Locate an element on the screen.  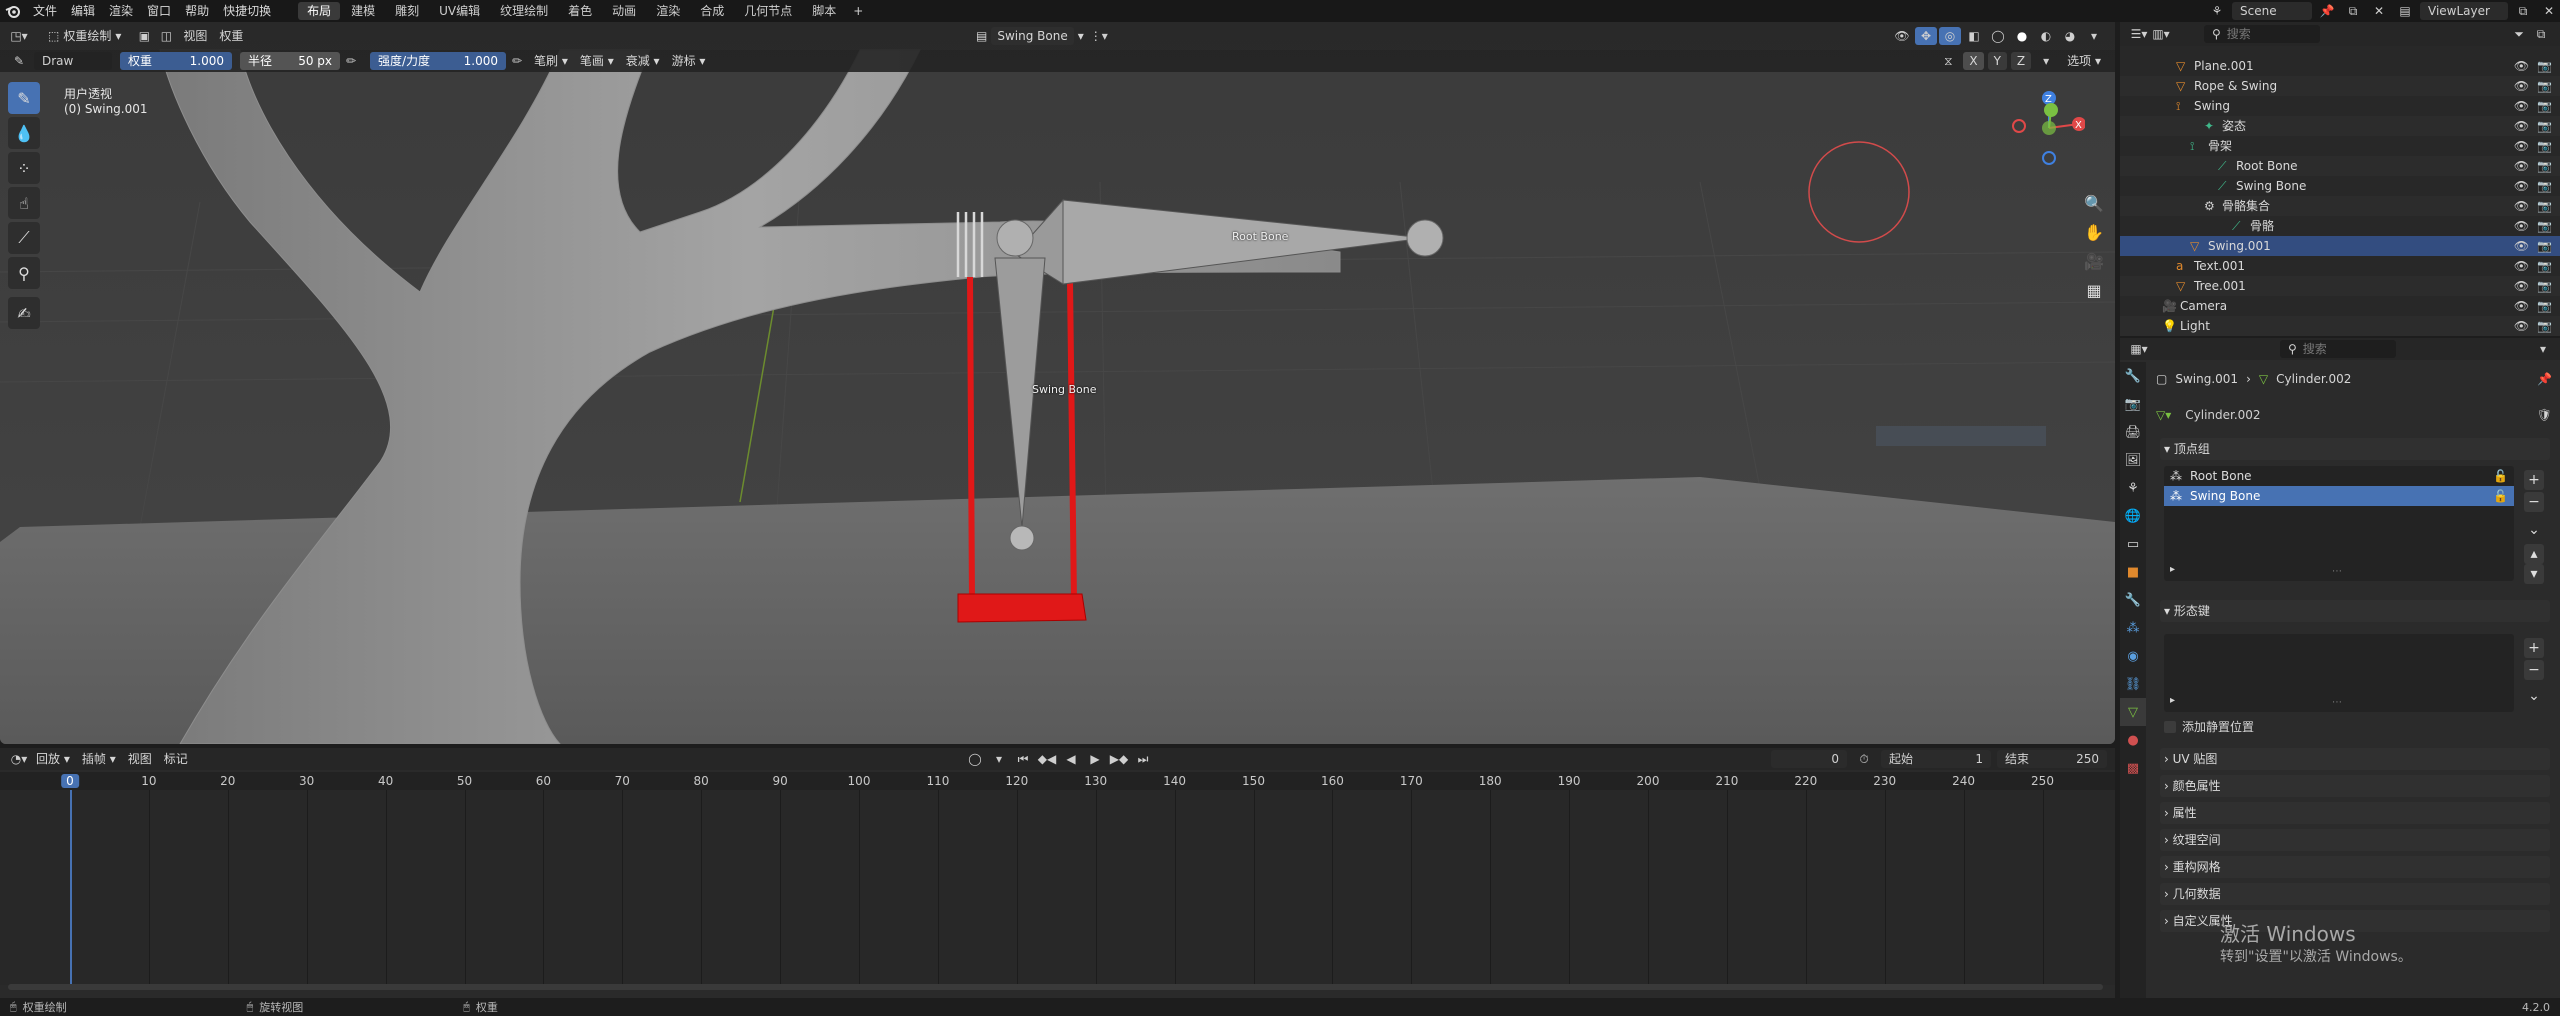
view-layer-icon: ▤ is located at coordinates (2405, 11).